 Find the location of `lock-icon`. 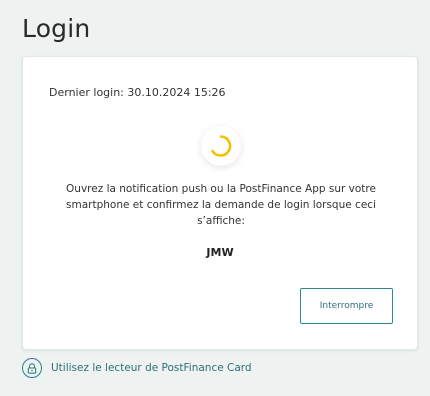

lock-icon is located at coordinates (32, 368).